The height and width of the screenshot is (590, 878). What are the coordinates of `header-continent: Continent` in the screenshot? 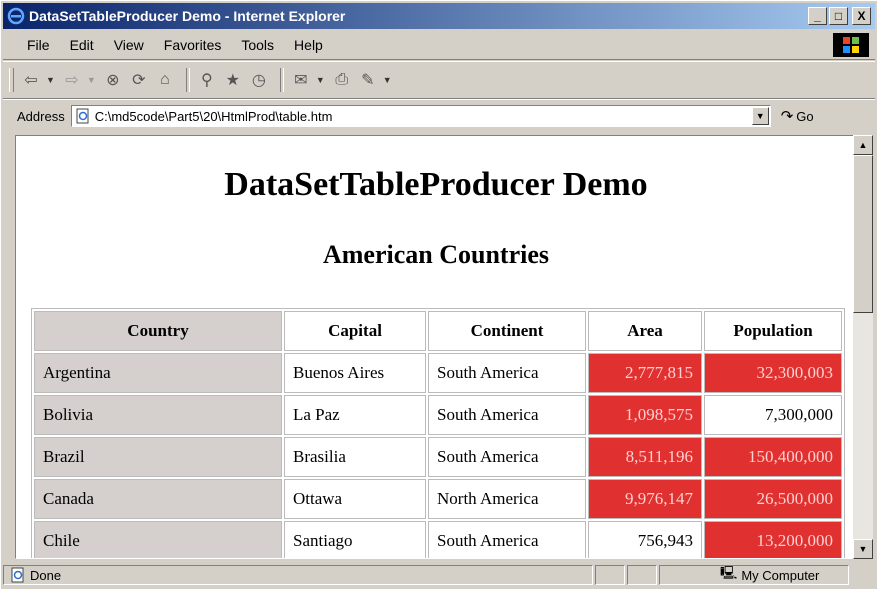 It's located at (507, 331).